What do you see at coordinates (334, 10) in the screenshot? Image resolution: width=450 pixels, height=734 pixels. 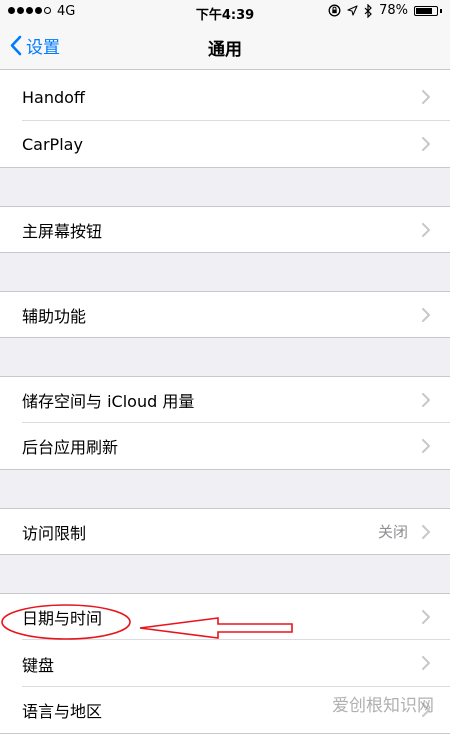 I see `orientation-lock-icon` at bounding box center [334, 10].